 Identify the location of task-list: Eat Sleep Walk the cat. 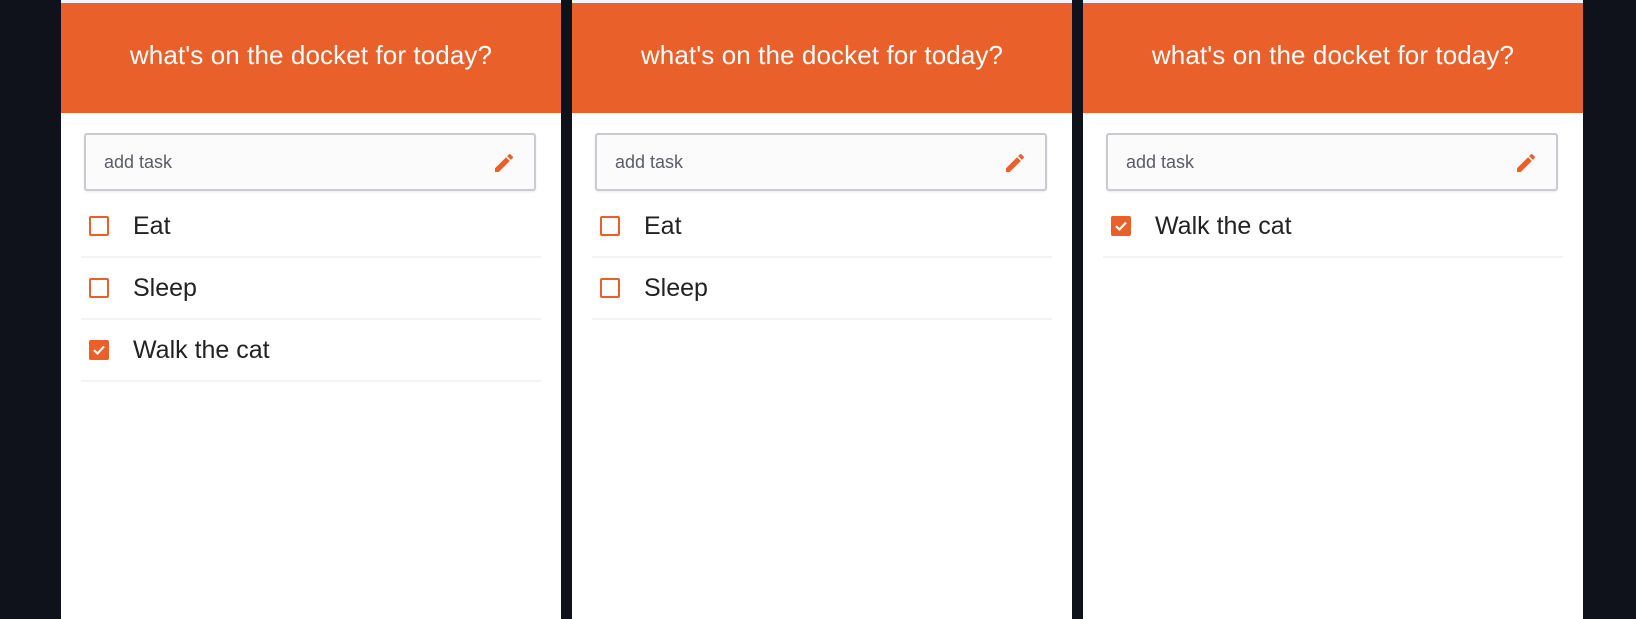
(311, 289).